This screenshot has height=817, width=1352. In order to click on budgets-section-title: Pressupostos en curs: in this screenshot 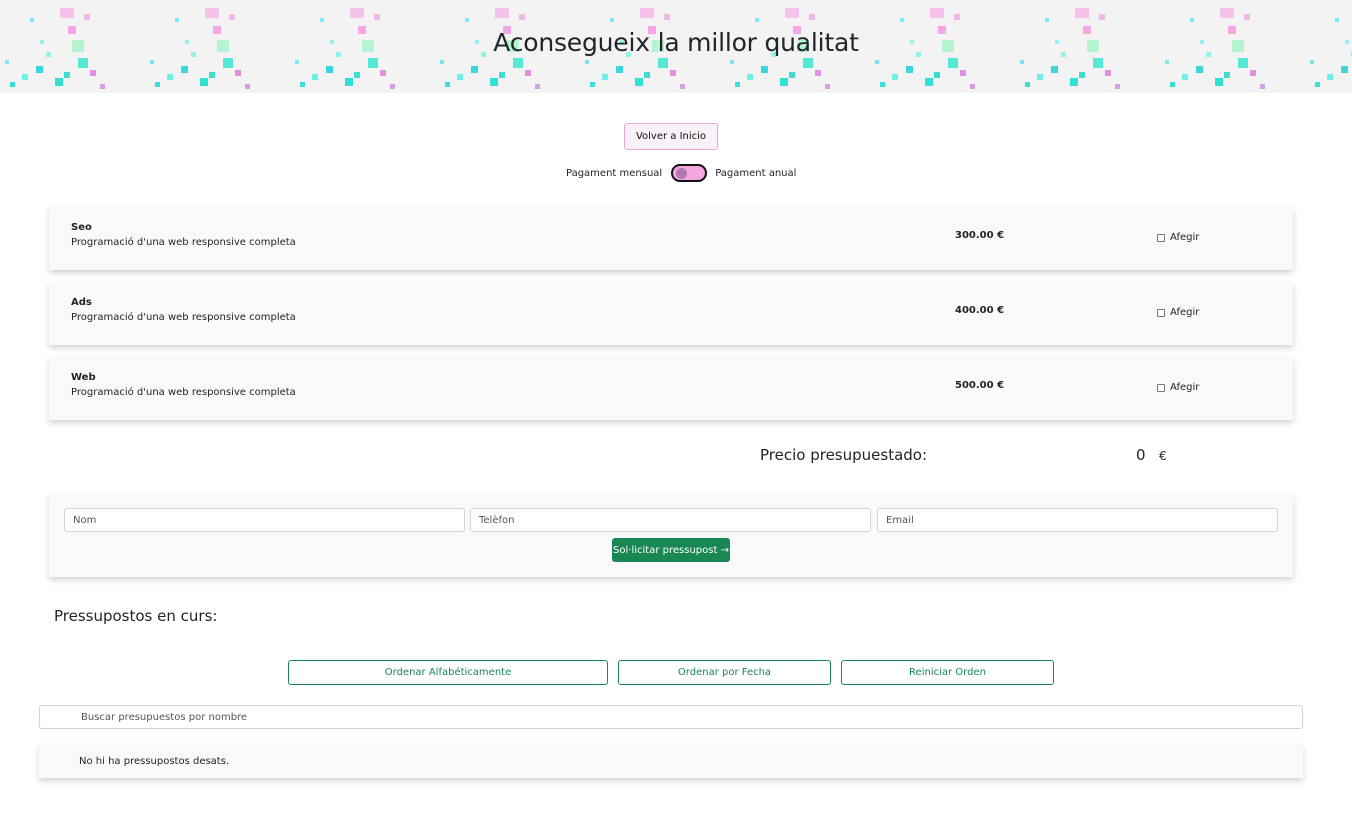, I will do `click(136, 616)`.